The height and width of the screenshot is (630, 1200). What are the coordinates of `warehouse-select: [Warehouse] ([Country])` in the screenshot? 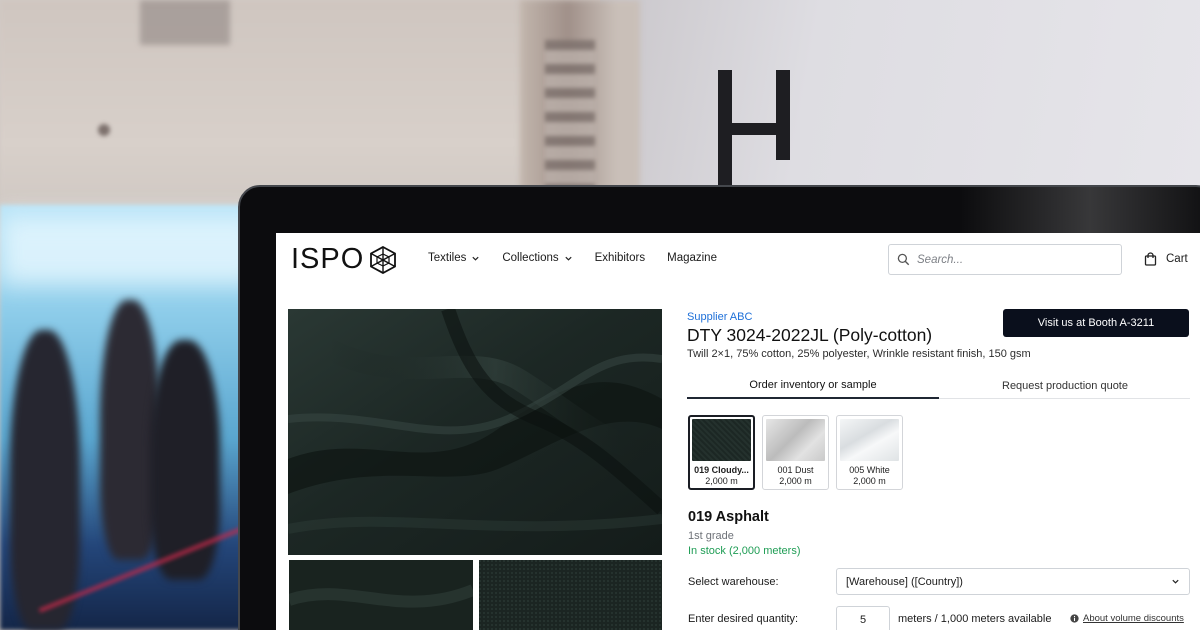 It's located at (1013, 581).